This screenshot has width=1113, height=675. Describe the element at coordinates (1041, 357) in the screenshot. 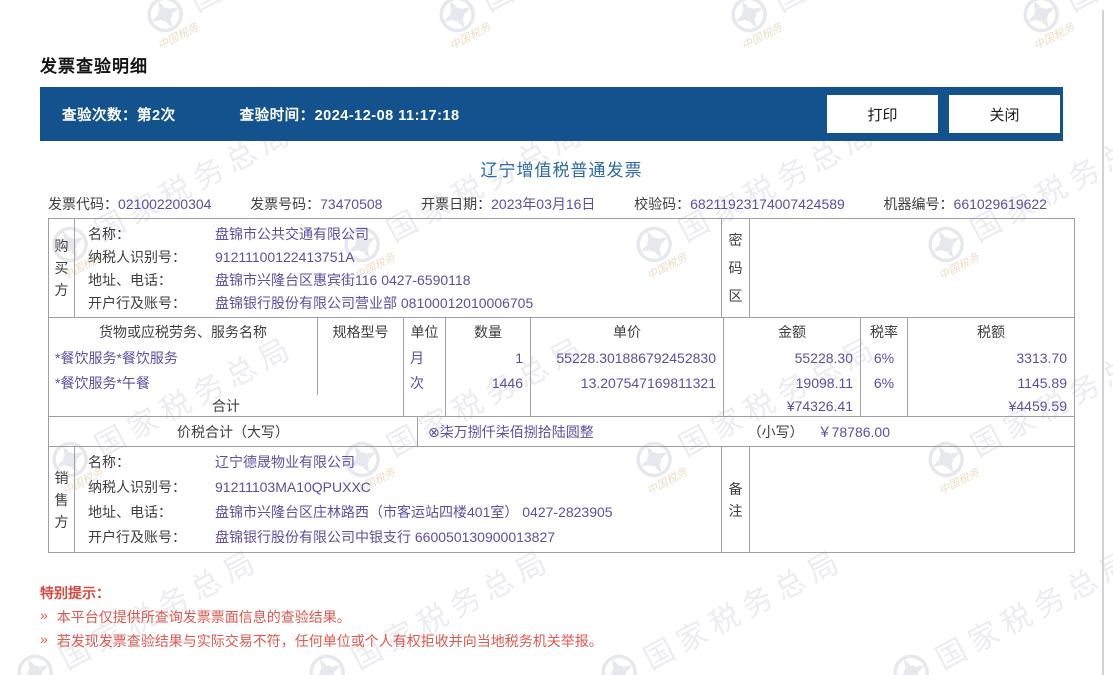

I see `item-row-tax: 3313.70` at that location.